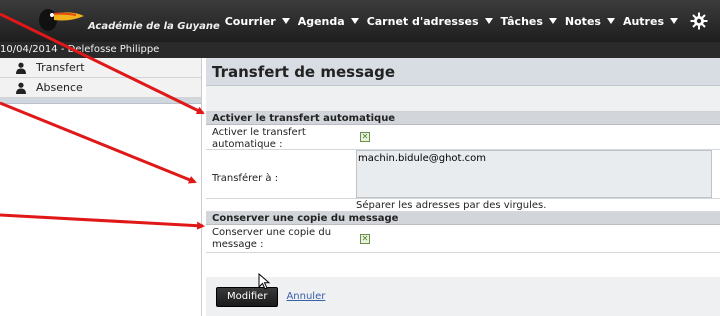  Describe the element at coordinates (422, 21) in the screenshot. I see `menu-label: Carnet d'adresses` at that location.